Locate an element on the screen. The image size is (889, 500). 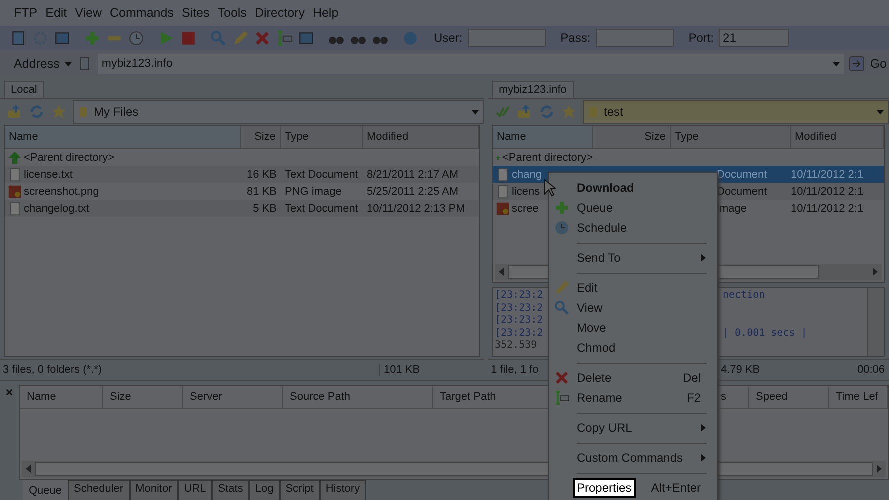
address-field: mybiz123.info is located at coordinates (471, 64).